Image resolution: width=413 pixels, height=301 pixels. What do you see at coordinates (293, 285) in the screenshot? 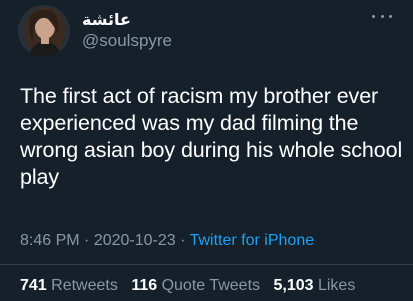
I see `likes-count: 5,103` at bounding box center [293, 285].